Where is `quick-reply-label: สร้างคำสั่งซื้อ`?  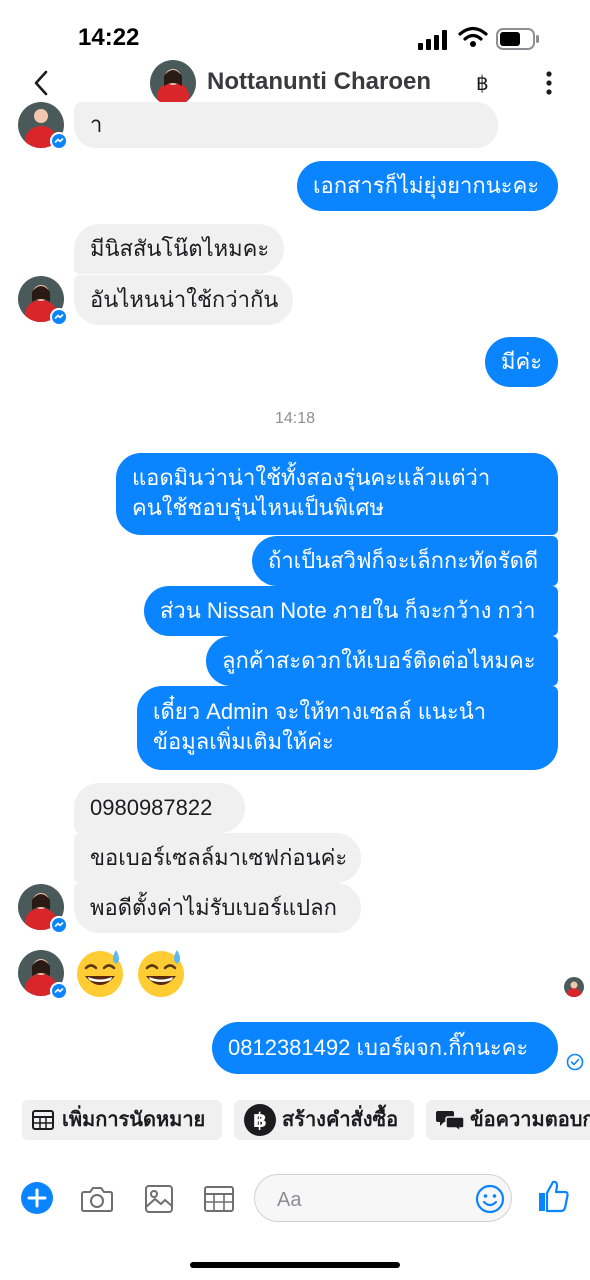
quick-reply-label: สร้างคำสั่งซื้อ is located at coordinates (340, 1120).